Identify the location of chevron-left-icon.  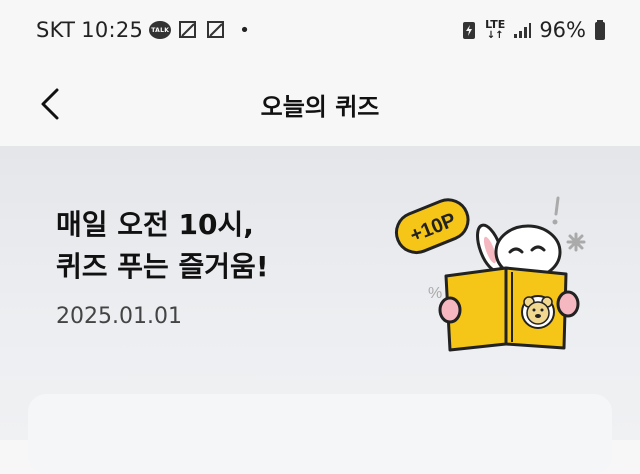
(50, 104).